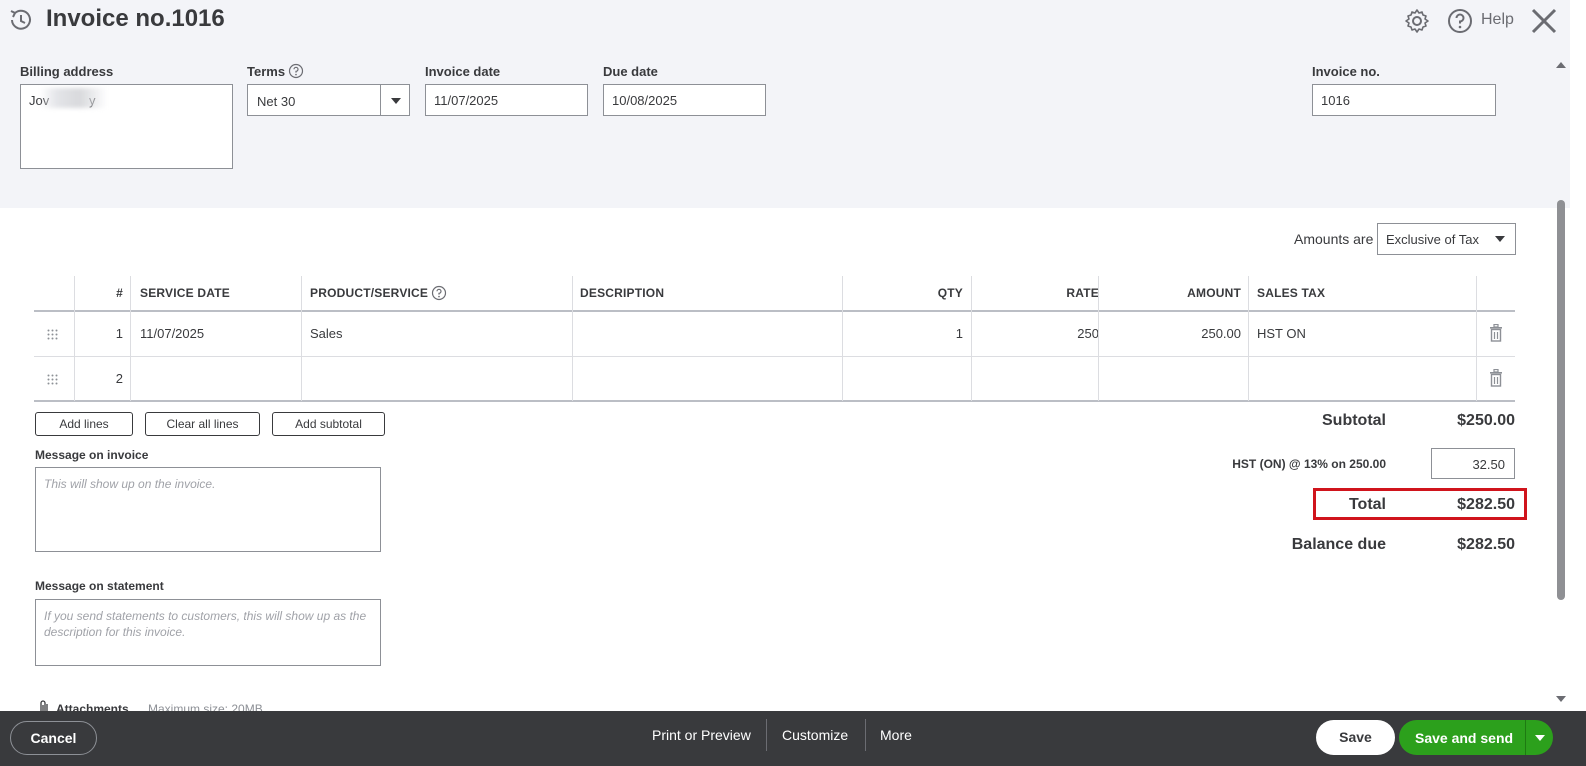 Image resolution: width=1586 pixels, height=766 pixels. Describe the element at coordinates (896, 735) in the screenshot. I see `more-button: More` at that location.